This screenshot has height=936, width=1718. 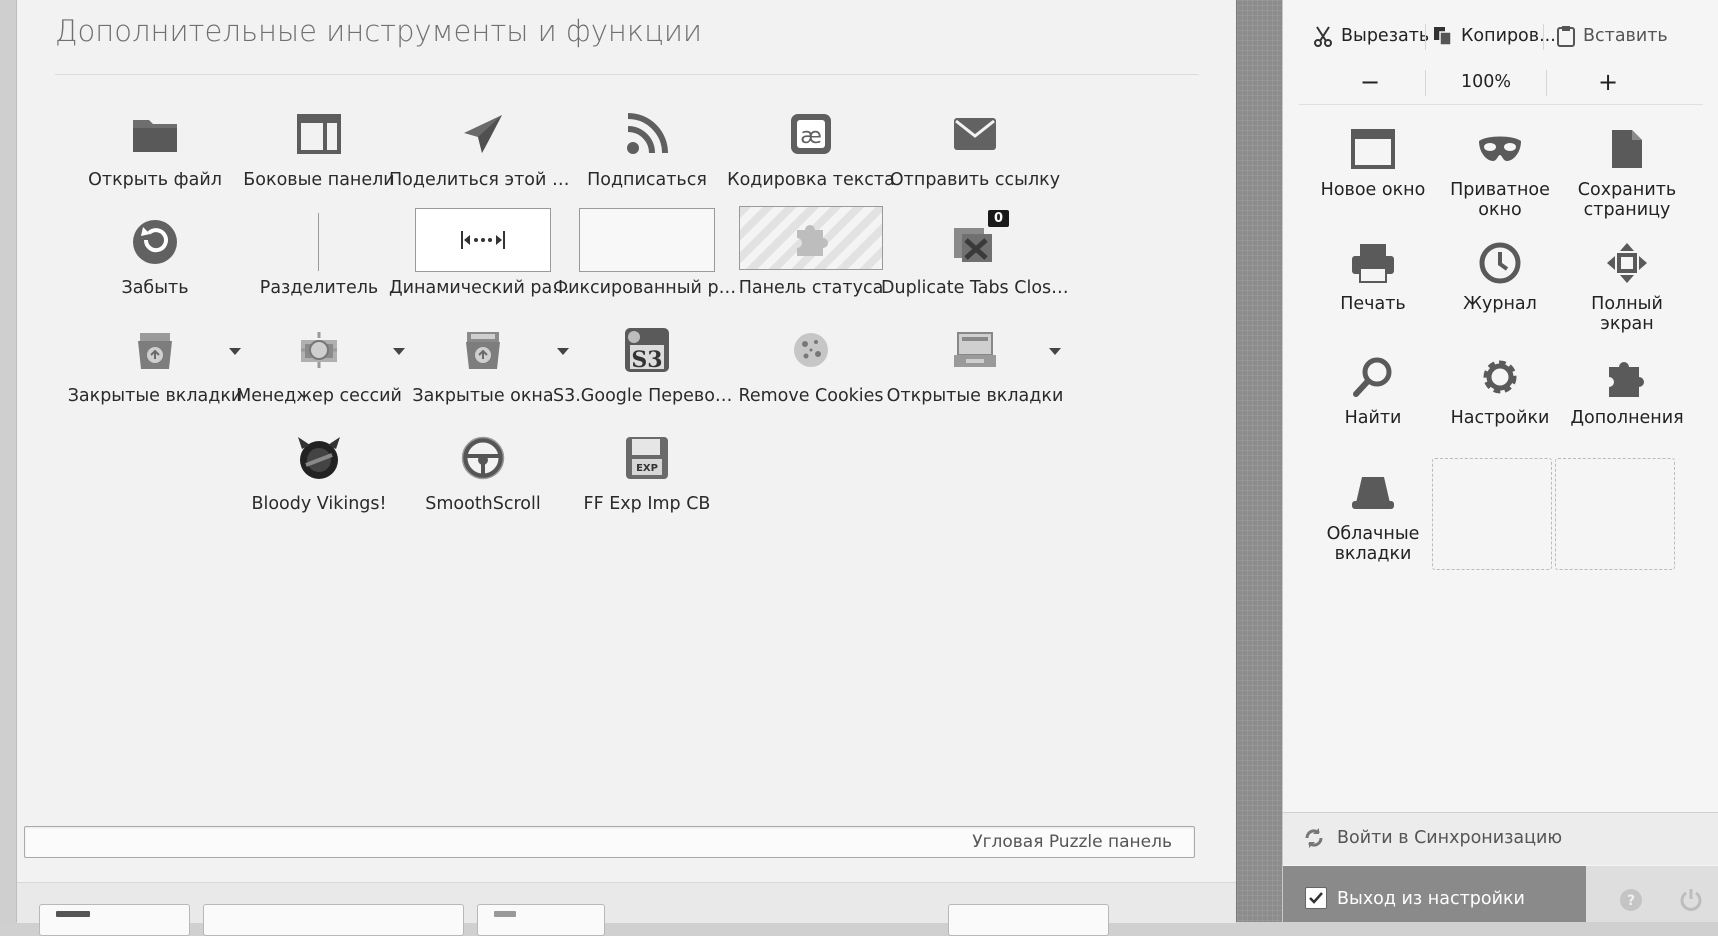 What do you see at coordinates (319, 134) in the screenshot?
I see `sidebar-icon` at bounding box center [319, 134].